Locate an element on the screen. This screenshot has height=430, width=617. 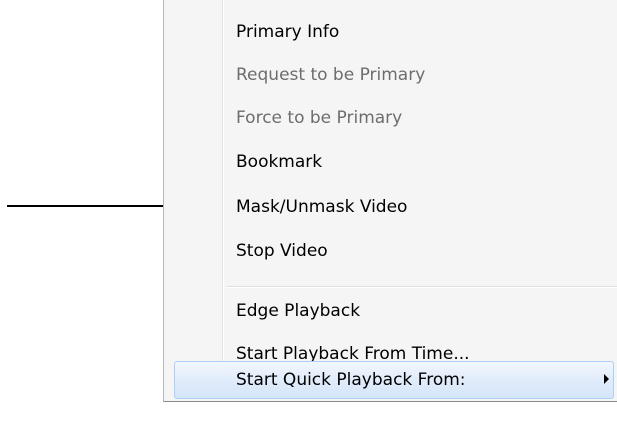
menu-item-start-quick-playback-from: Start Quick Playback From: is located at coordinates (426, 380).